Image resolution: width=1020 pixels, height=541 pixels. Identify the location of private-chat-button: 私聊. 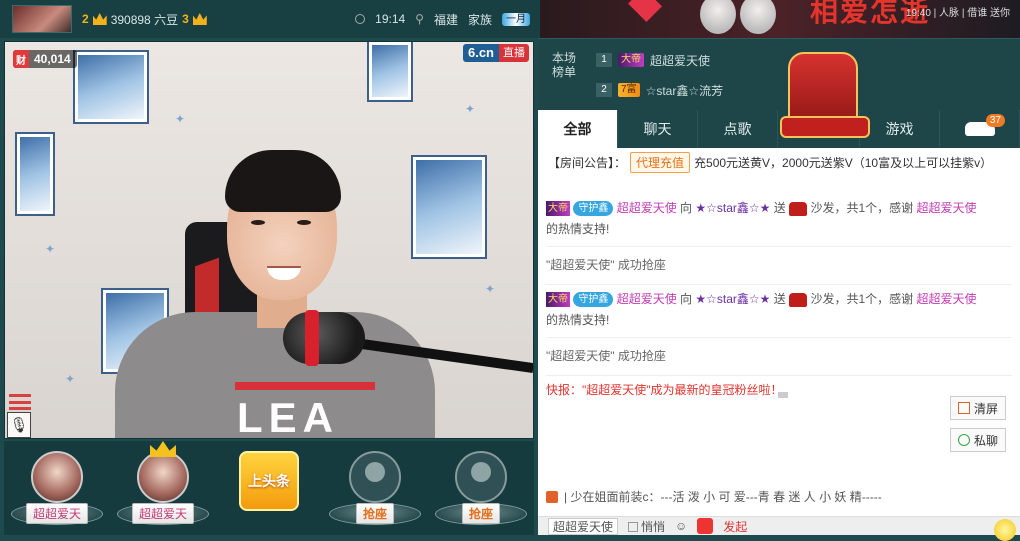
(977, 440).